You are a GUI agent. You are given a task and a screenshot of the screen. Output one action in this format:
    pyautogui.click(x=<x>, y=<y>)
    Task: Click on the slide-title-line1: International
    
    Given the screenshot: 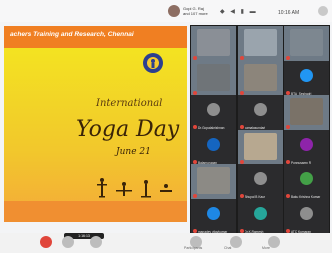 What is the action you would take?
    pyautogui.click(x=129, y=103)
    